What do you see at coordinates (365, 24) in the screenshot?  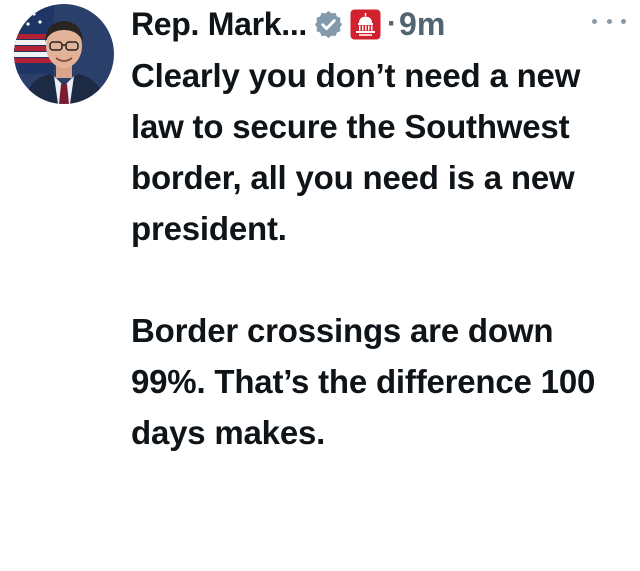 I see `capitol-gop-affiliate-icon` at bounding box center [365, 24].